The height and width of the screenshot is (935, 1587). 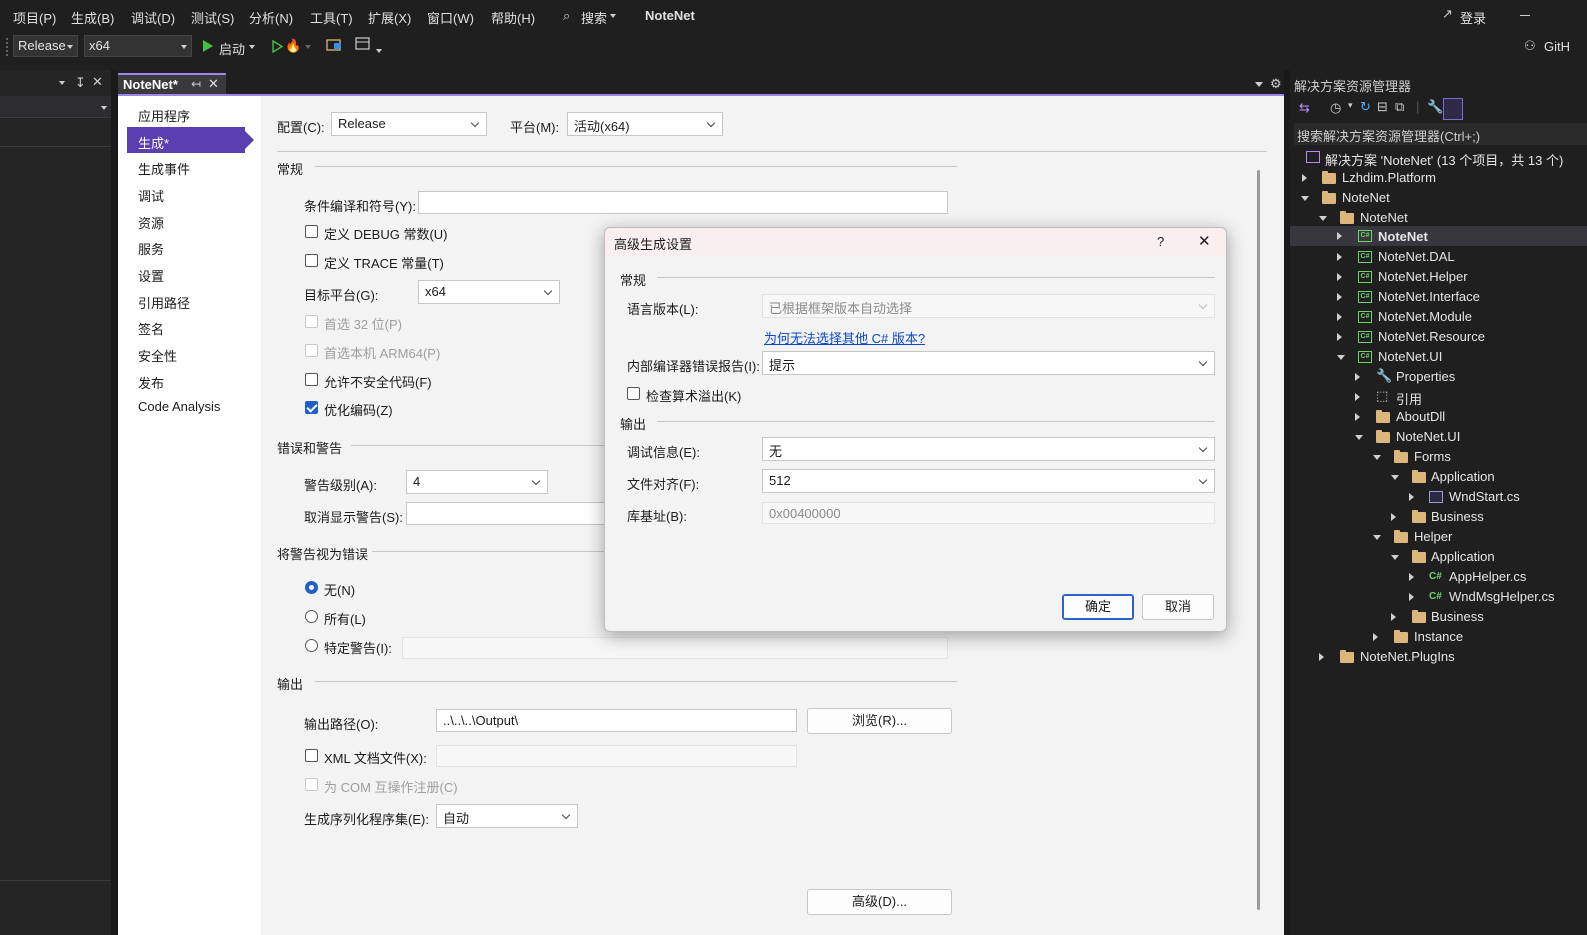 I want to click on hot-reload-chevron-icon, so click(x=308, y=47).